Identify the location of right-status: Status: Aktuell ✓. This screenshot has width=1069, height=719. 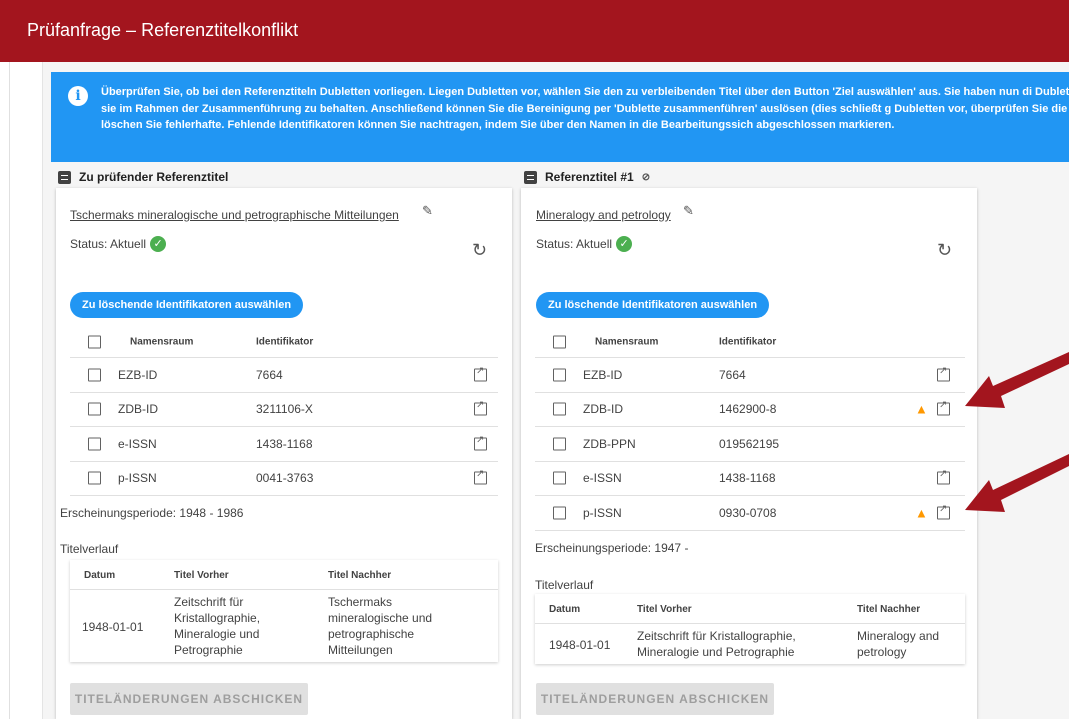
(584, 244).